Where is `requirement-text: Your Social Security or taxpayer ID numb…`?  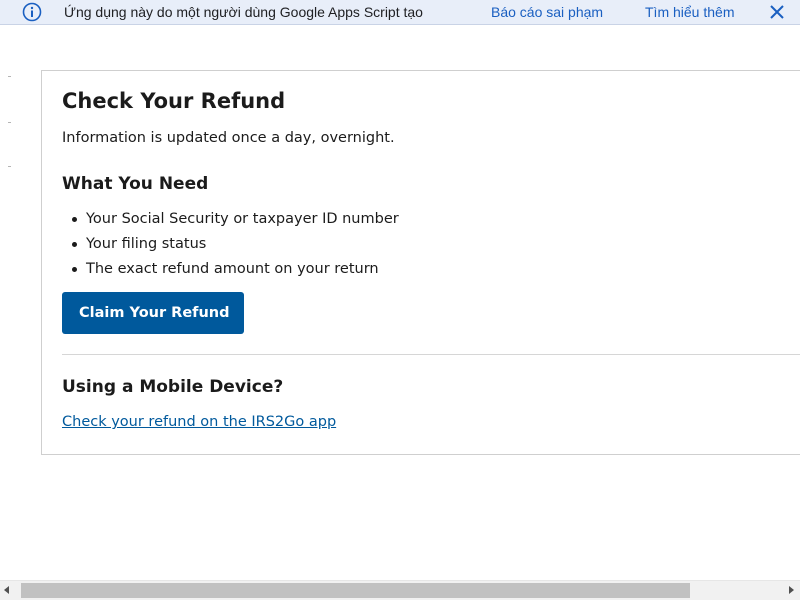 requirement-text: Your Social Security or taxpayer ID numb… is located at coordinates (242, 219).